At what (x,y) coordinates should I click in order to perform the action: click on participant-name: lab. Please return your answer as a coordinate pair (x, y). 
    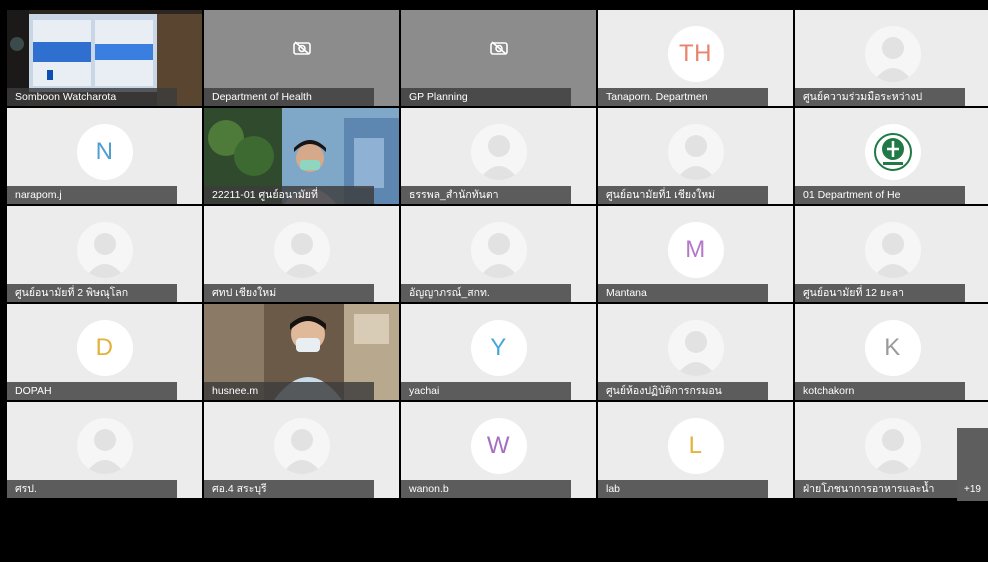
    Looking at the image, I should click on (683, 489).